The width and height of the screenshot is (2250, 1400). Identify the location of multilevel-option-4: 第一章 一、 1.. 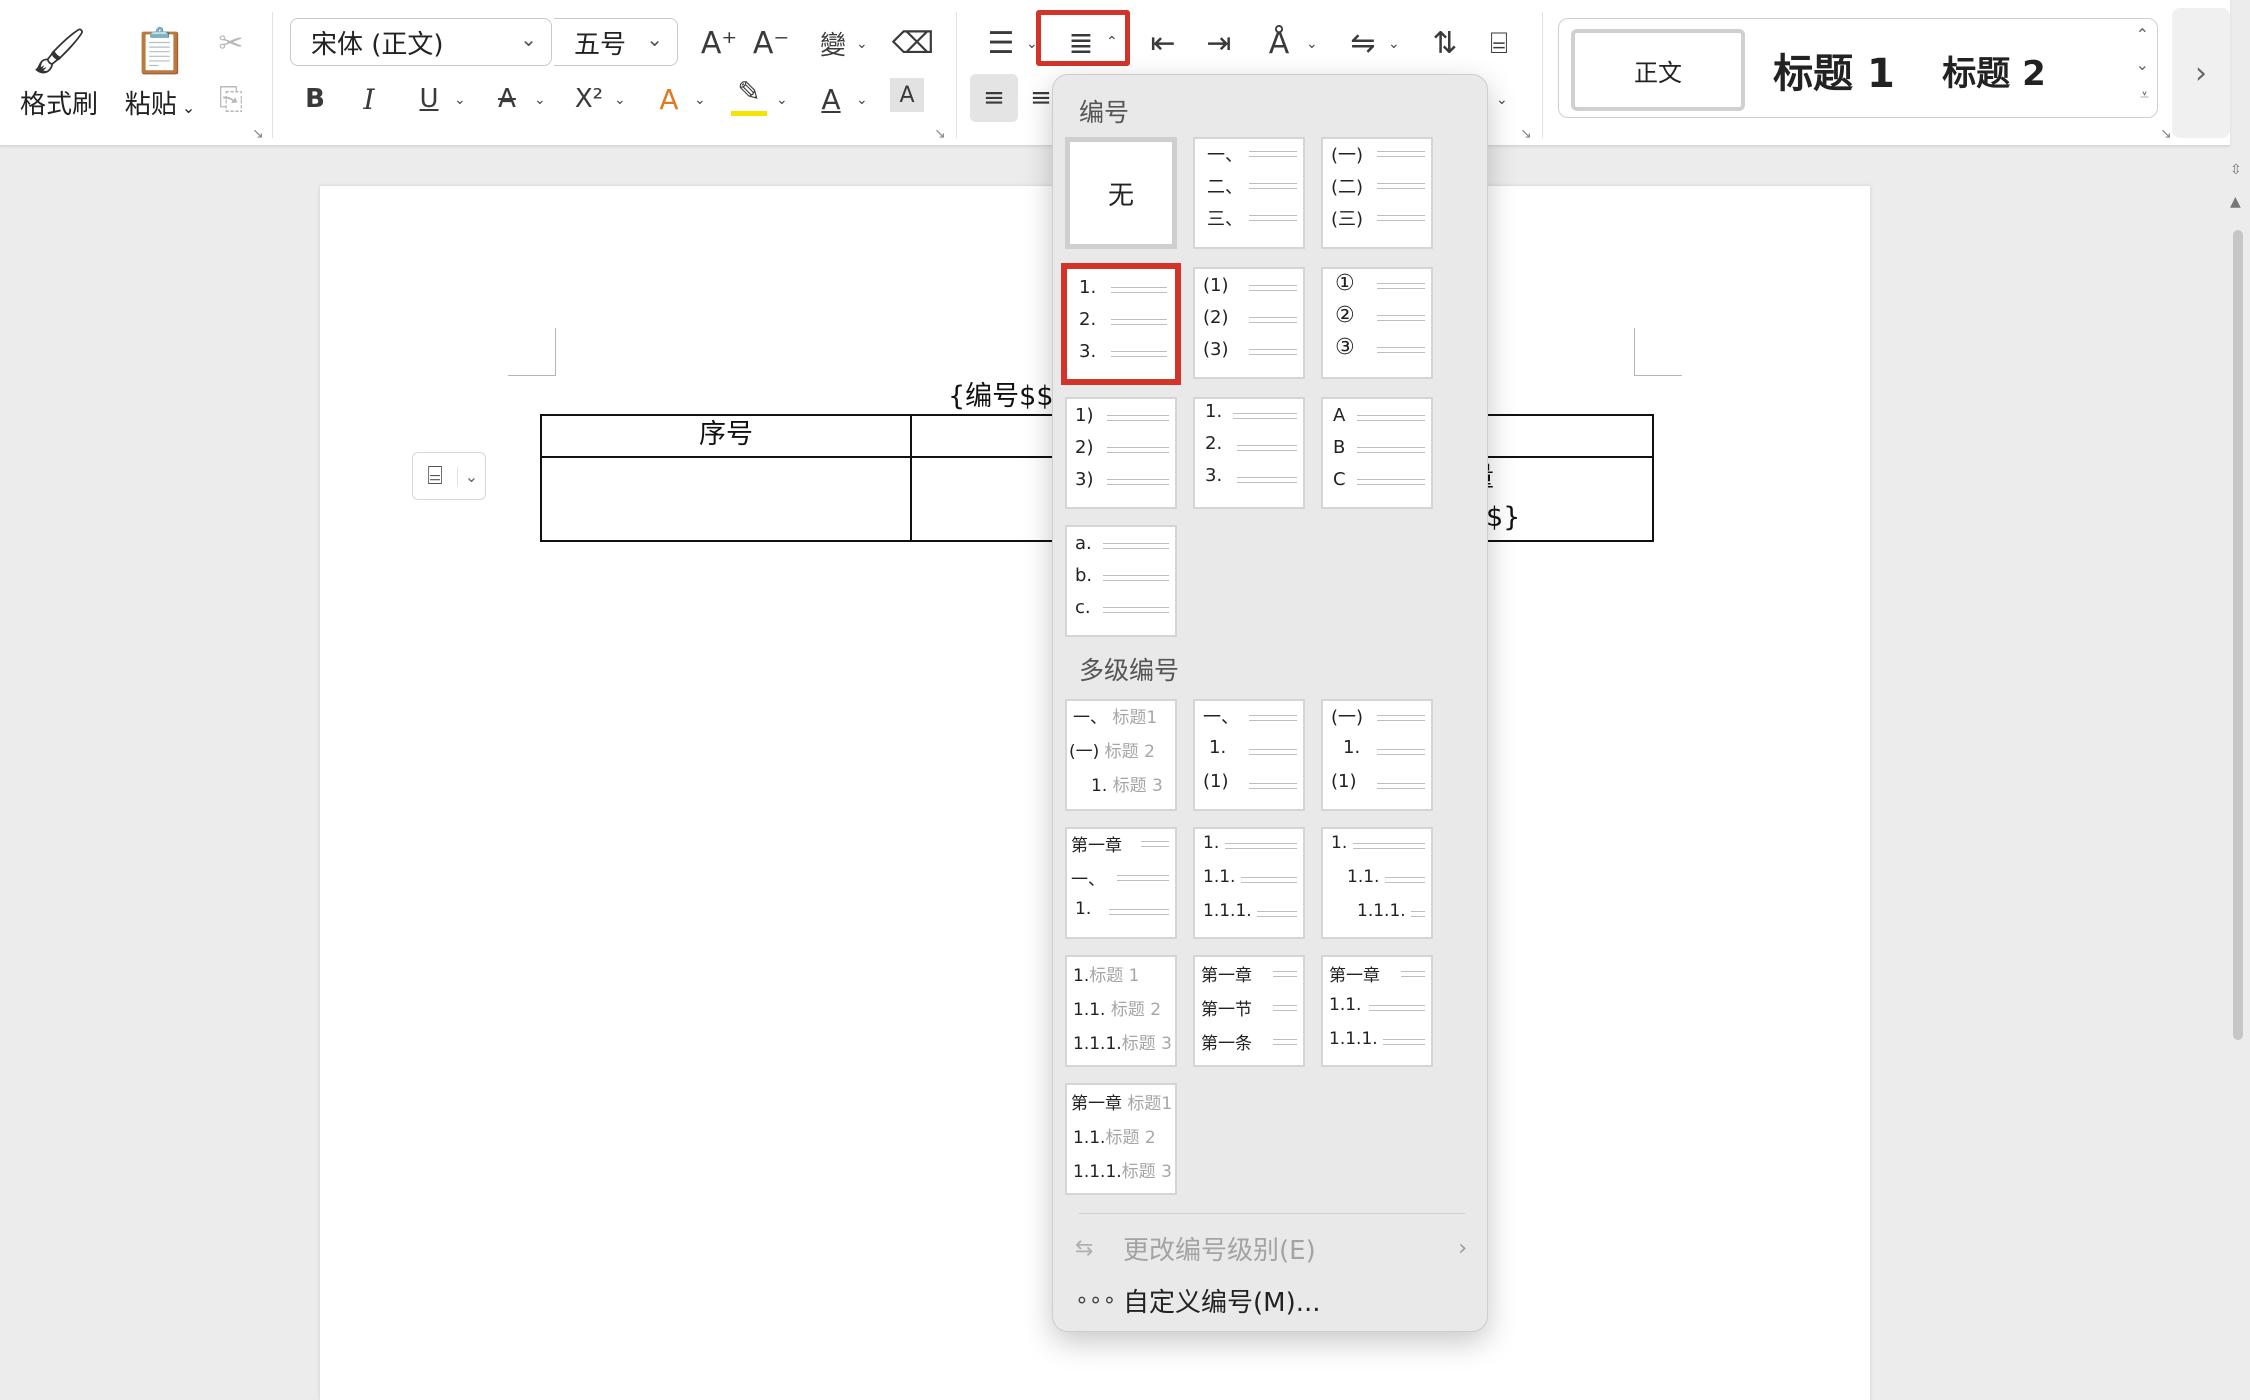
(1121, 883).